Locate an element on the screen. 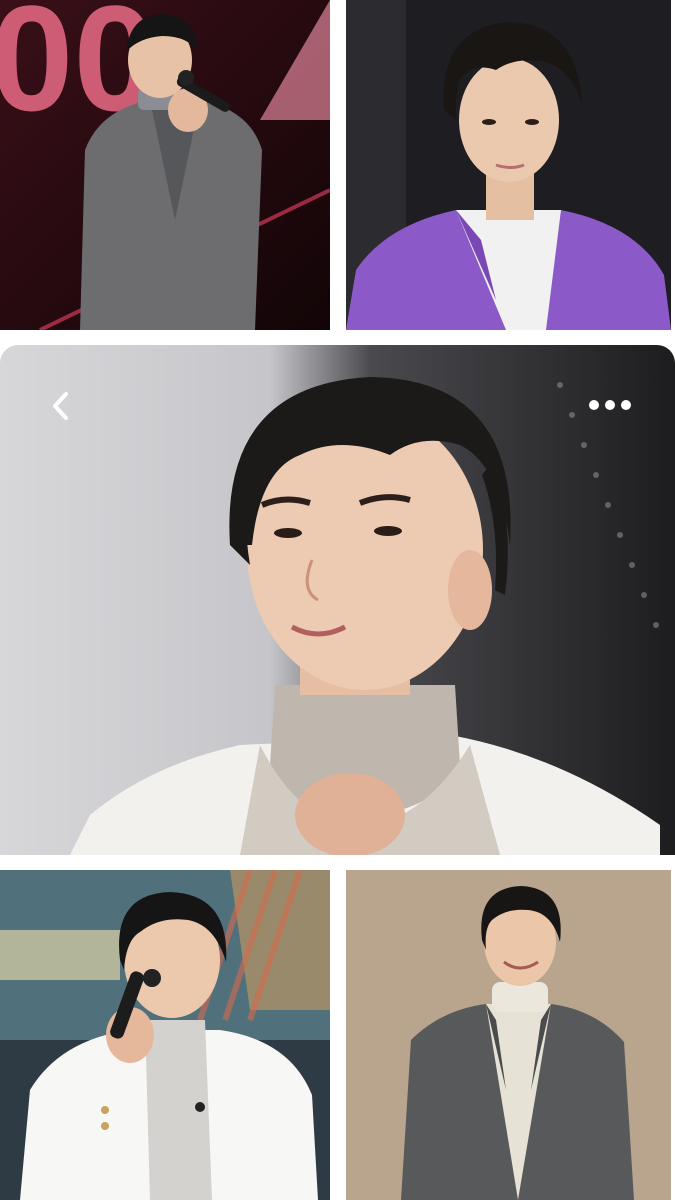  photo-top-left-image: 00 is located at coordinates (165, 165).